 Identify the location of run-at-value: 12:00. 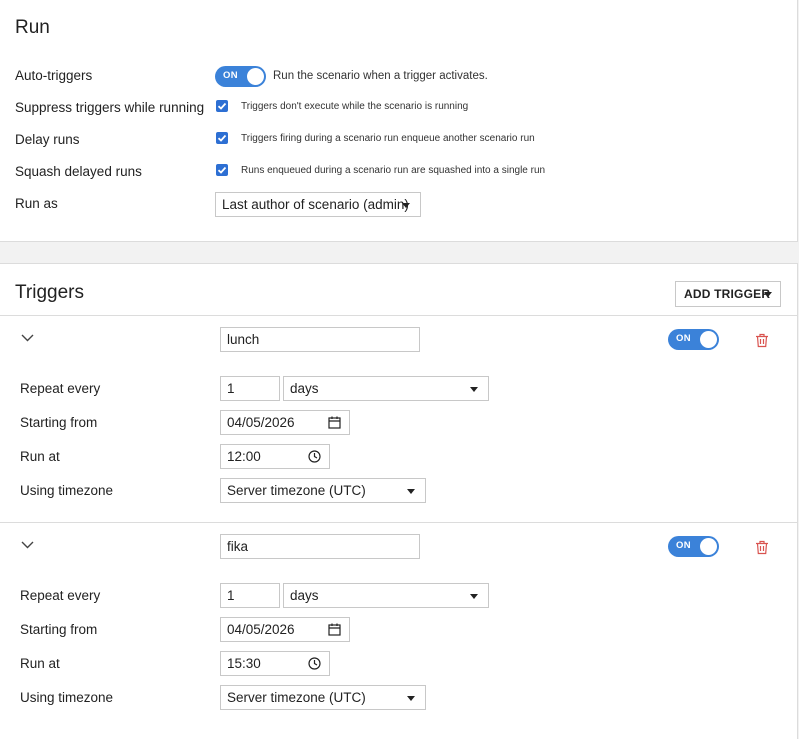
(244, 456).